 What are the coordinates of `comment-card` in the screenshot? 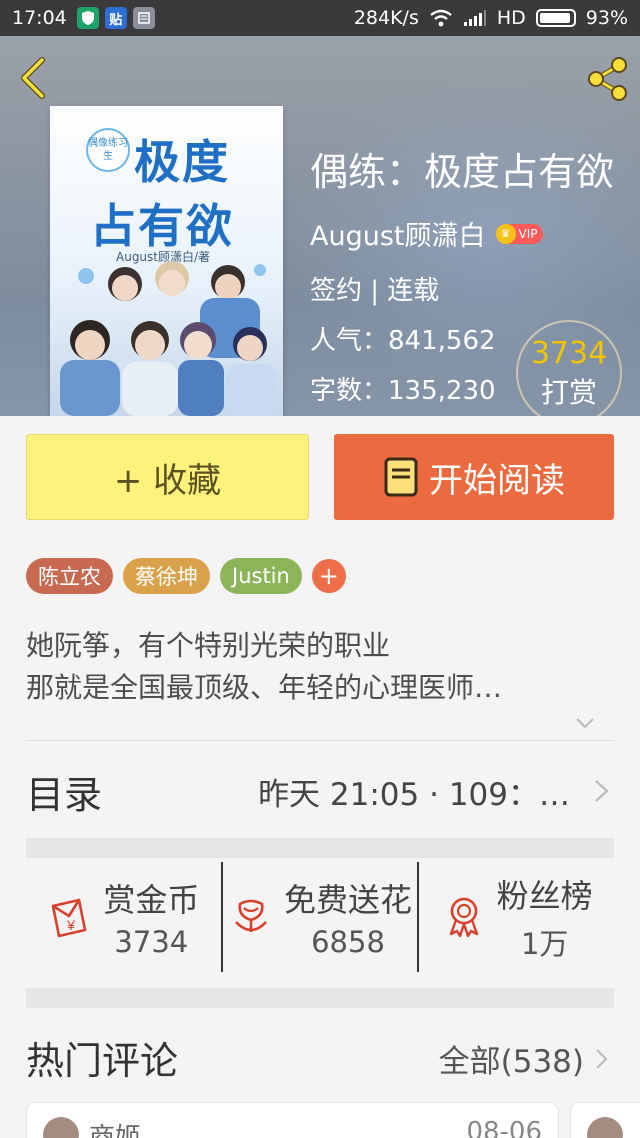 It's located at (605, 1120).